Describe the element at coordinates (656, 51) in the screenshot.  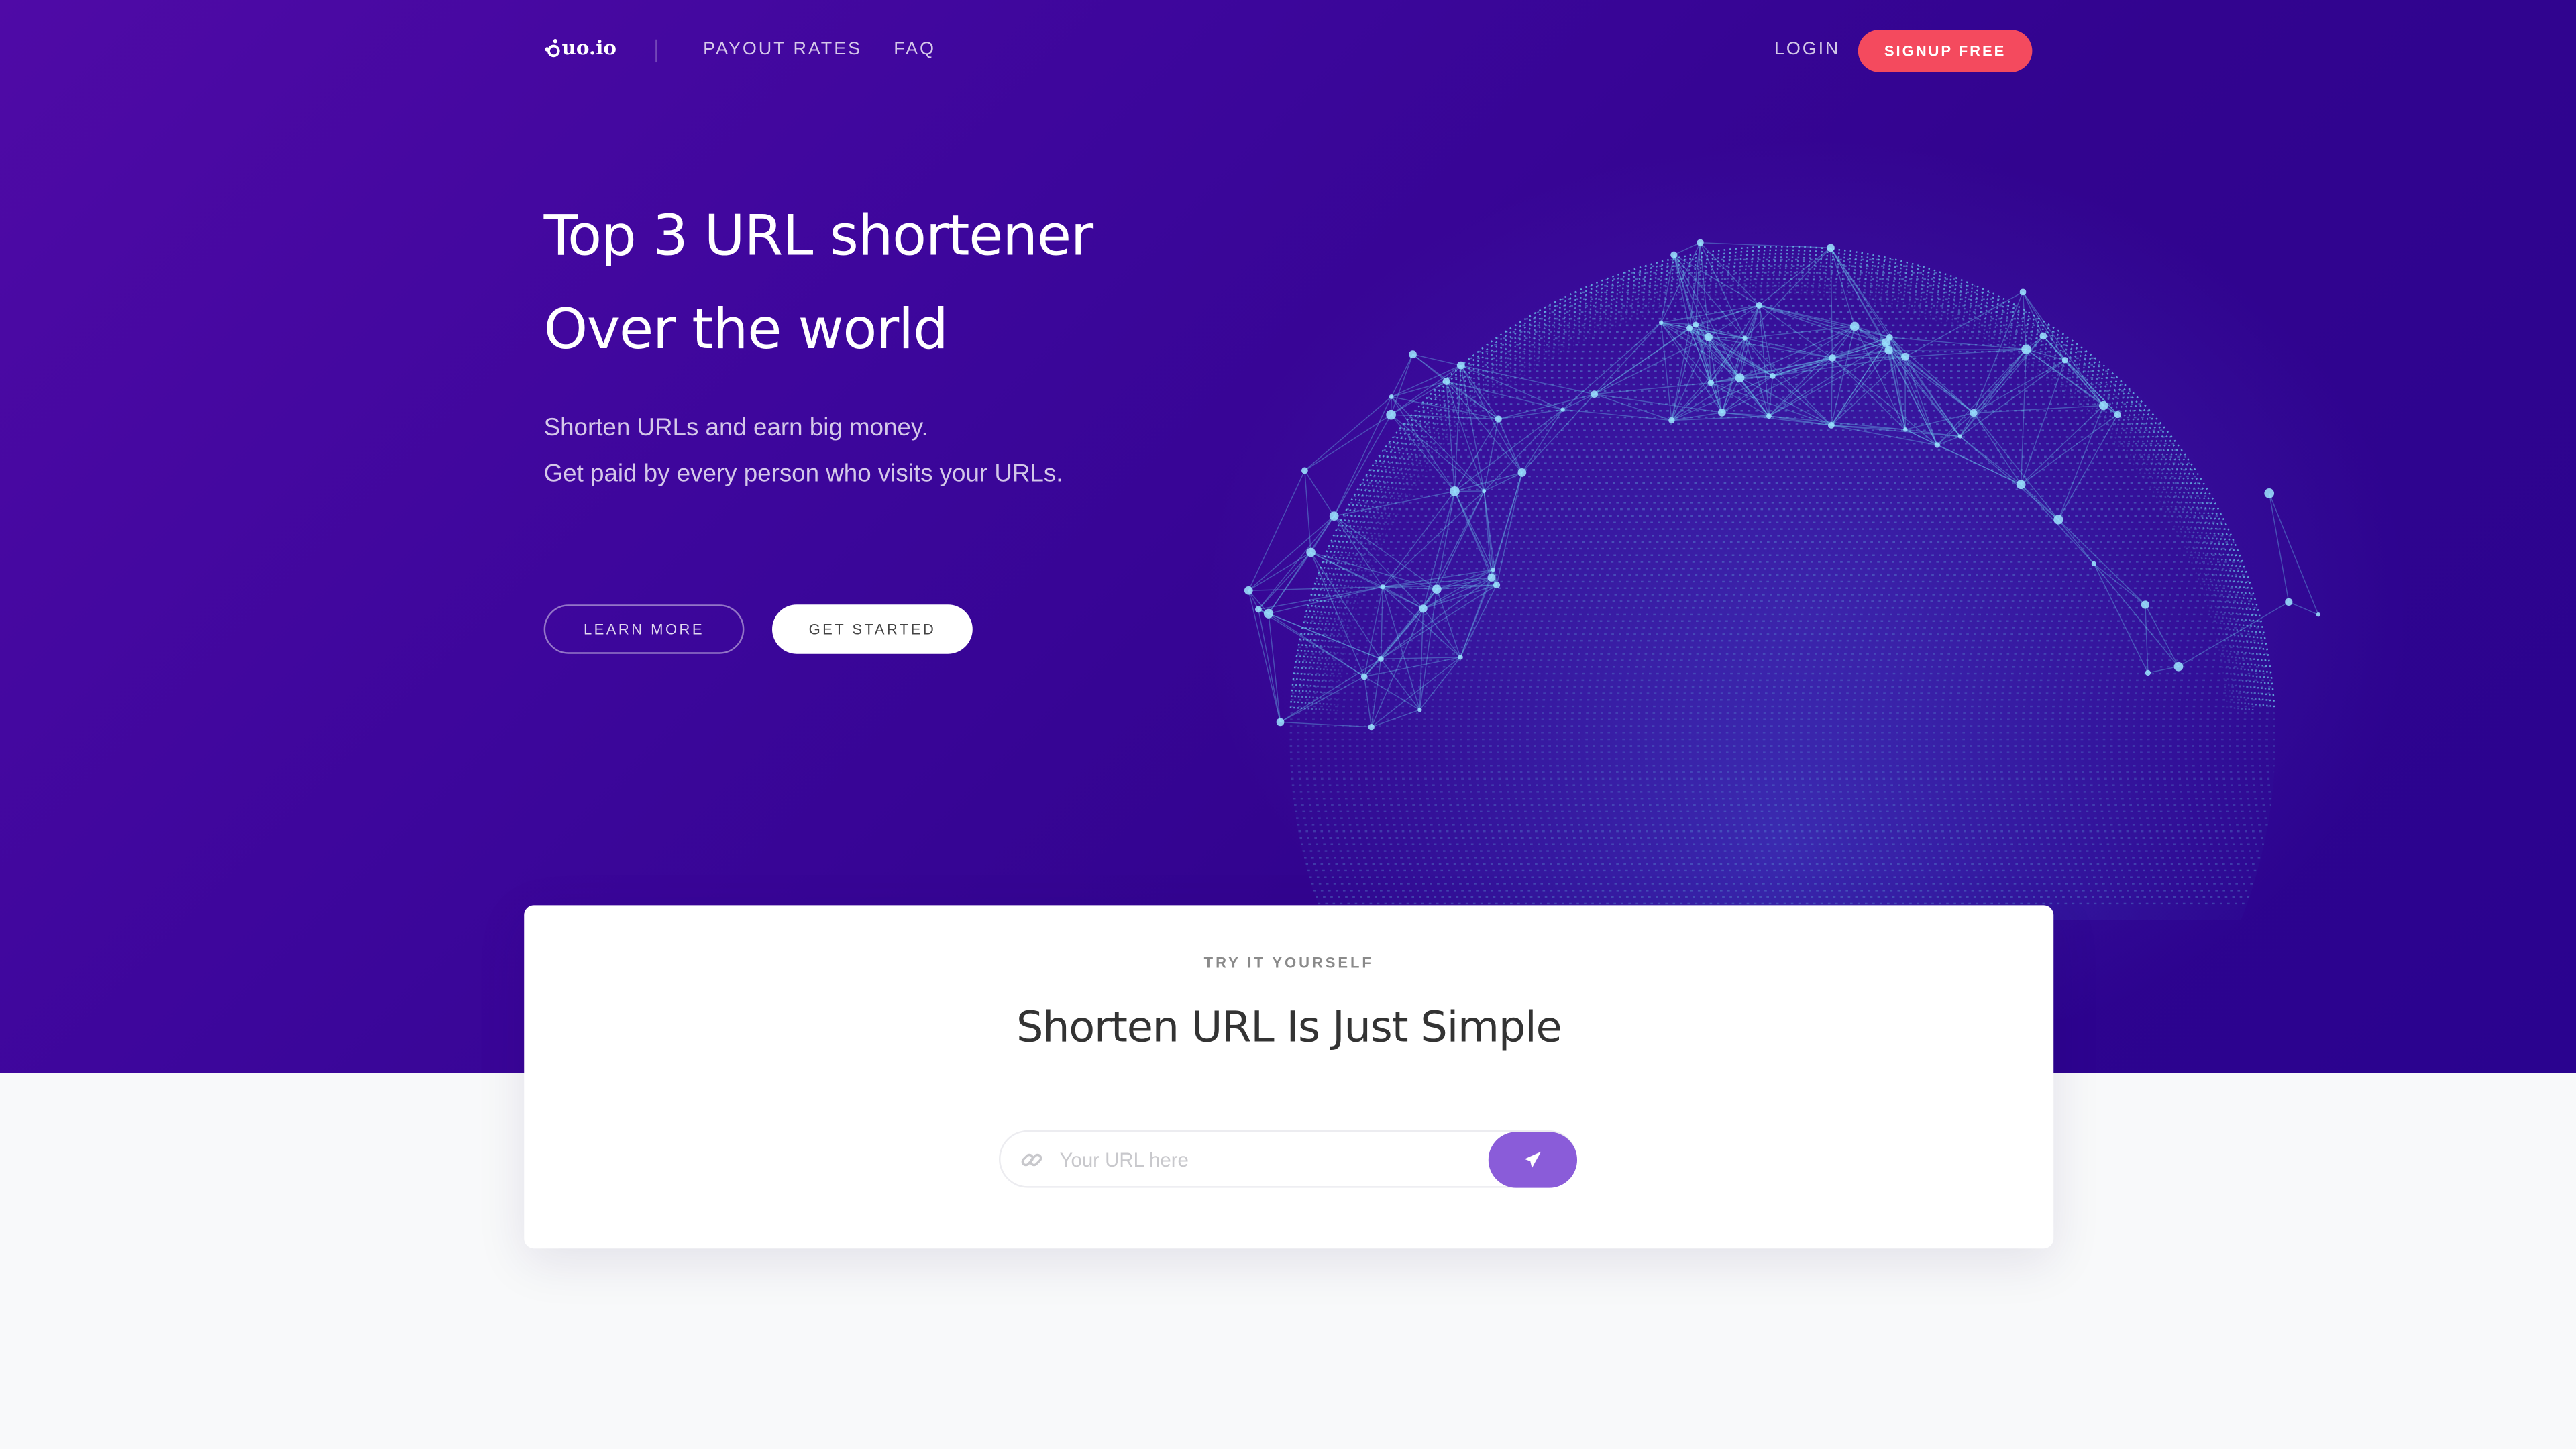
I see `nav-divider` at that location.